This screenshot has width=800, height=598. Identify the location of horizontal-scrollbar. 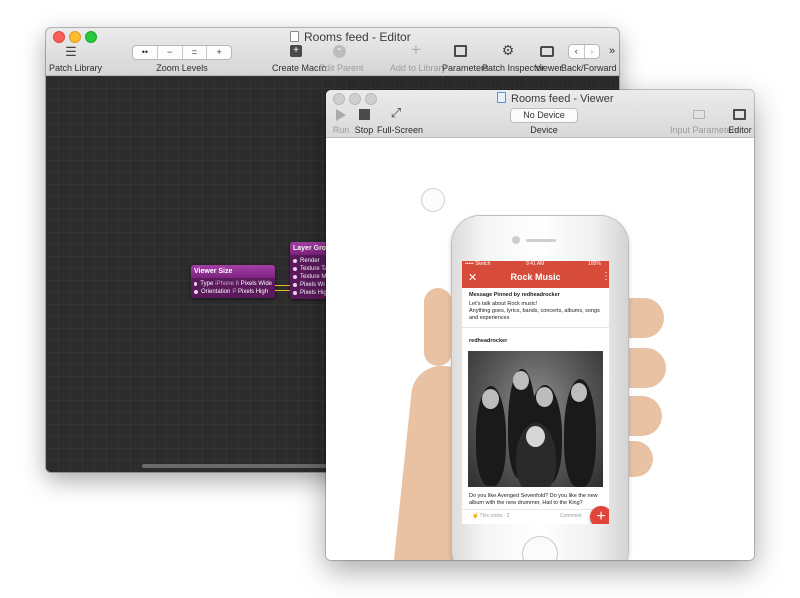
(247, 466).